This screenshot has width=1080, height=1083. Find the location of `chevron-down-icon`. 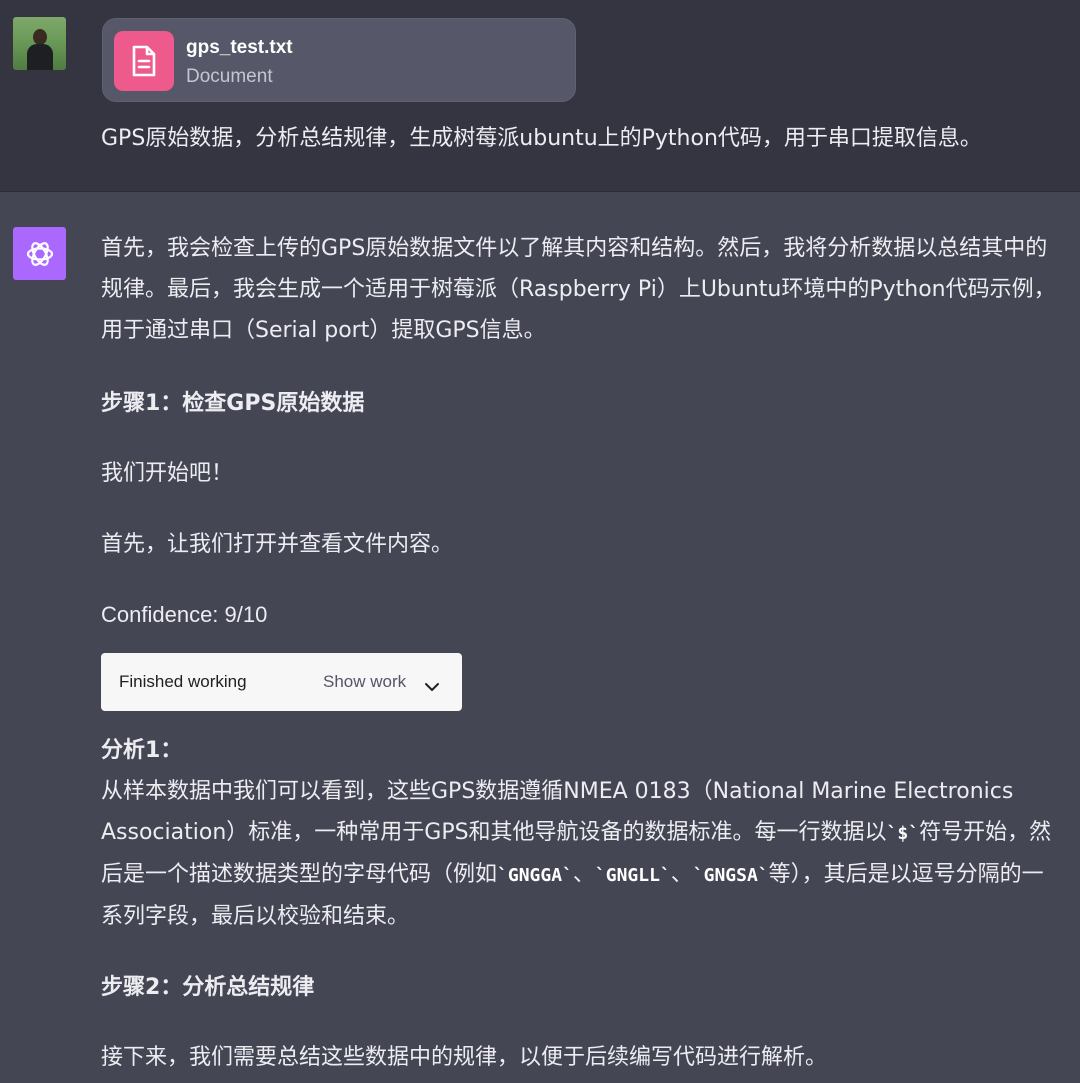

chevron-down-icon is located at coordinates (432, 682).